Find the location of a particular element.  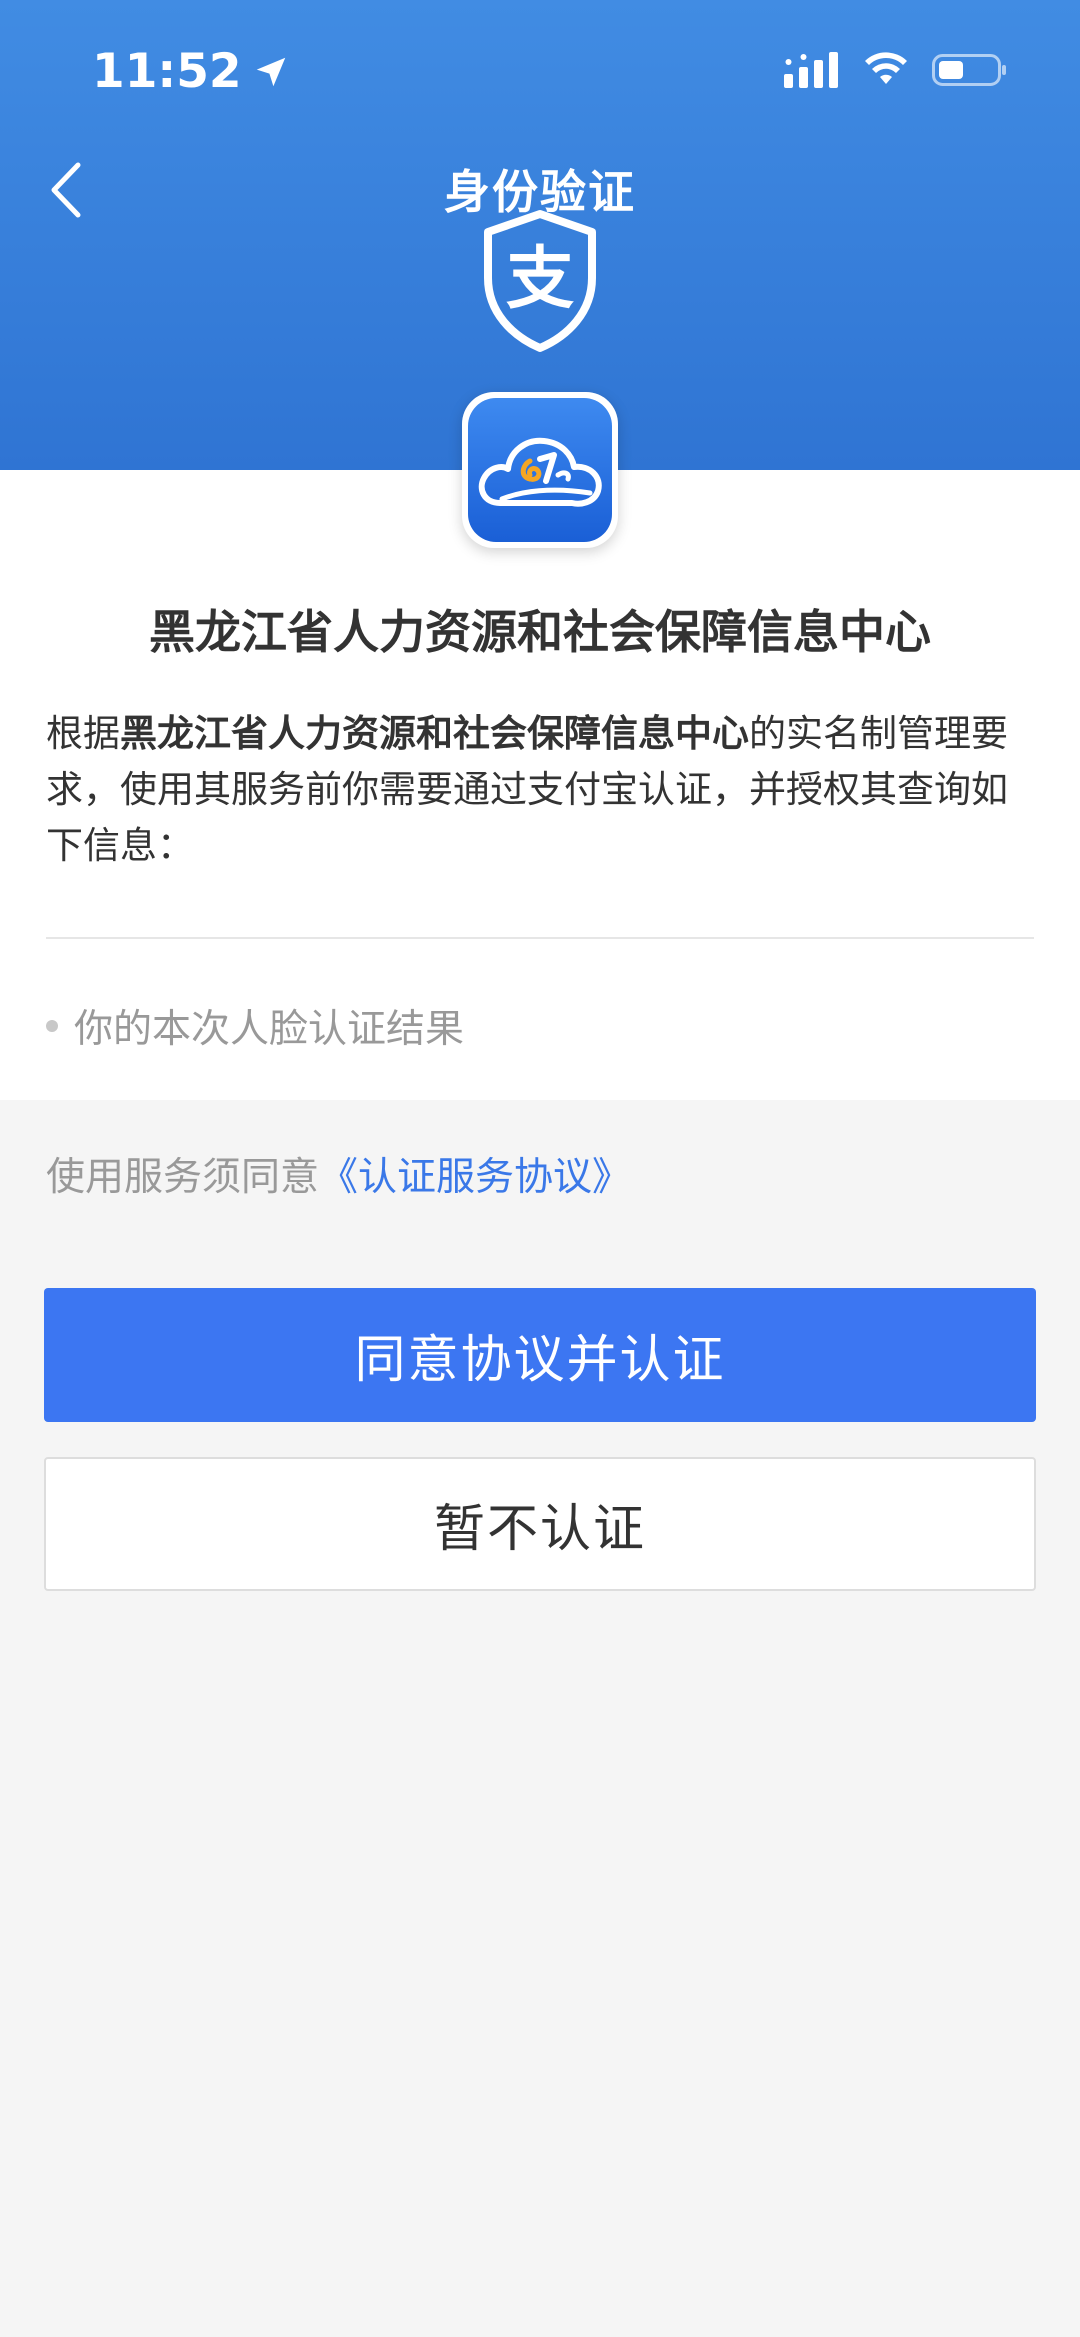

agreement-notice: 使用服务须同意《认证服务协议》 is located at coordinates (338, 1174).